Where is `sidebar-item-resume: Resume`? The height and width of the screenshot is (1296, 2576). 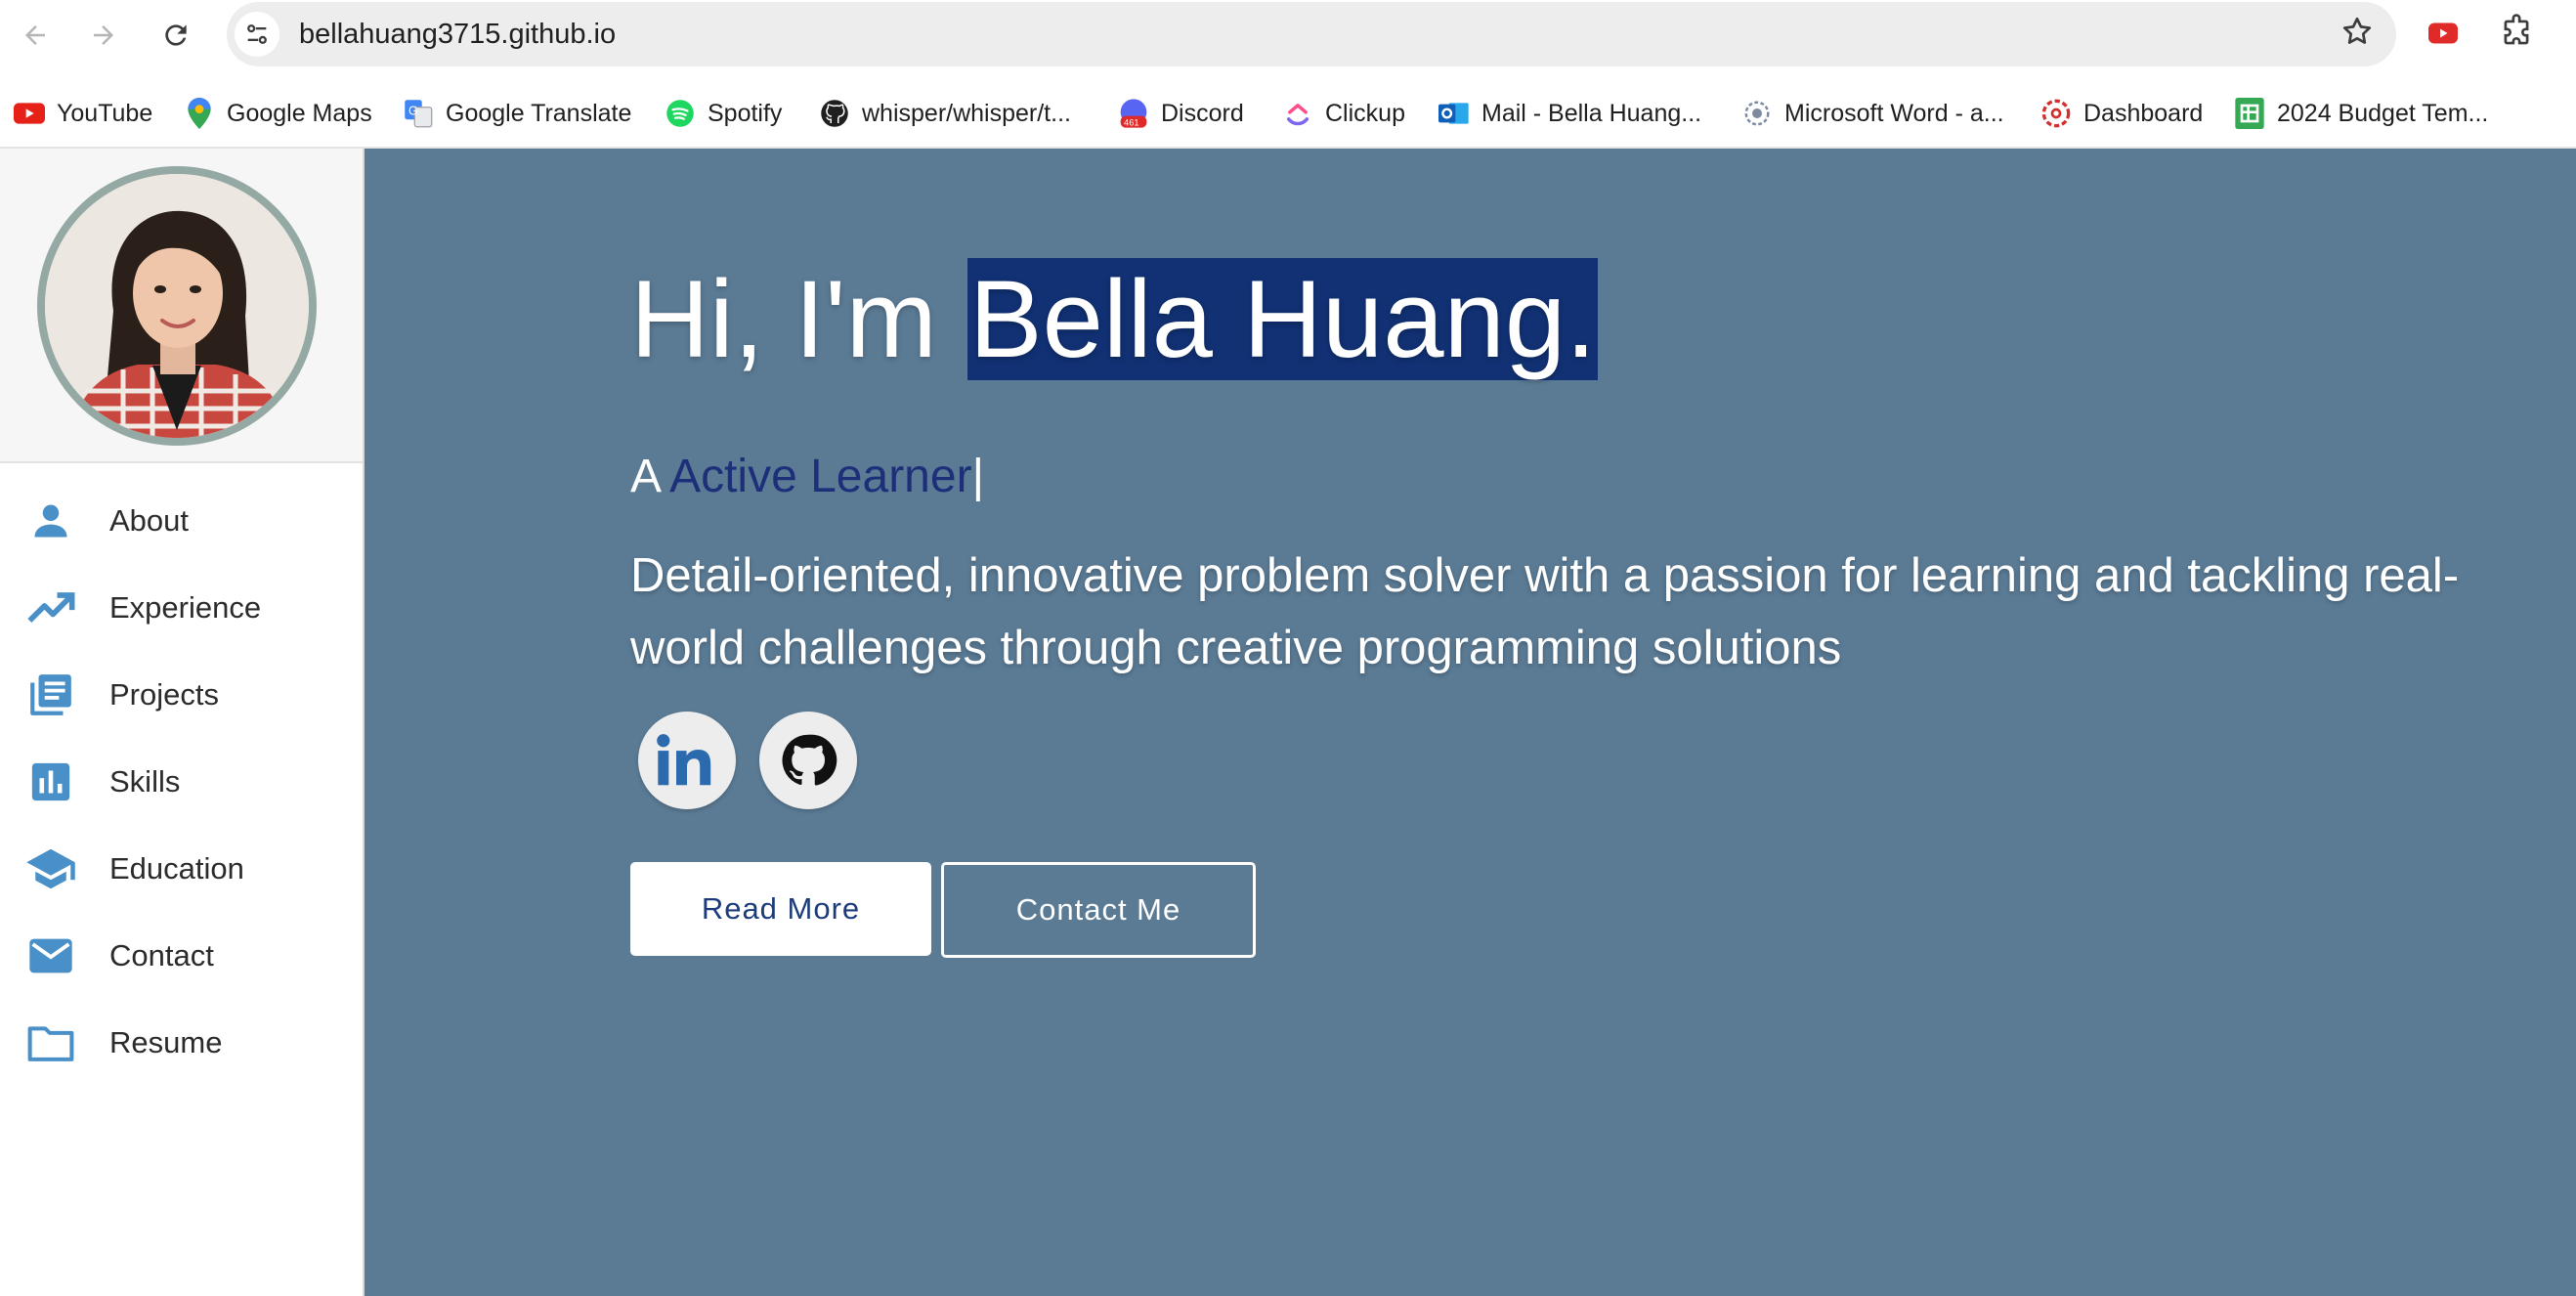 sidebar-item-resume: Resume is located at coordinates (181, 1042).